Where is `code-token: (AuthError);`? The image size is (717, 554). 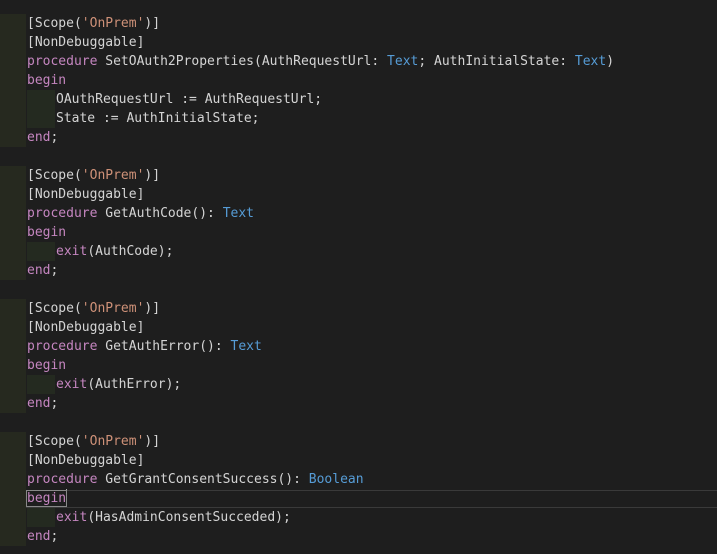
code-token: (AuthError); is located at coordinates (134, 384).